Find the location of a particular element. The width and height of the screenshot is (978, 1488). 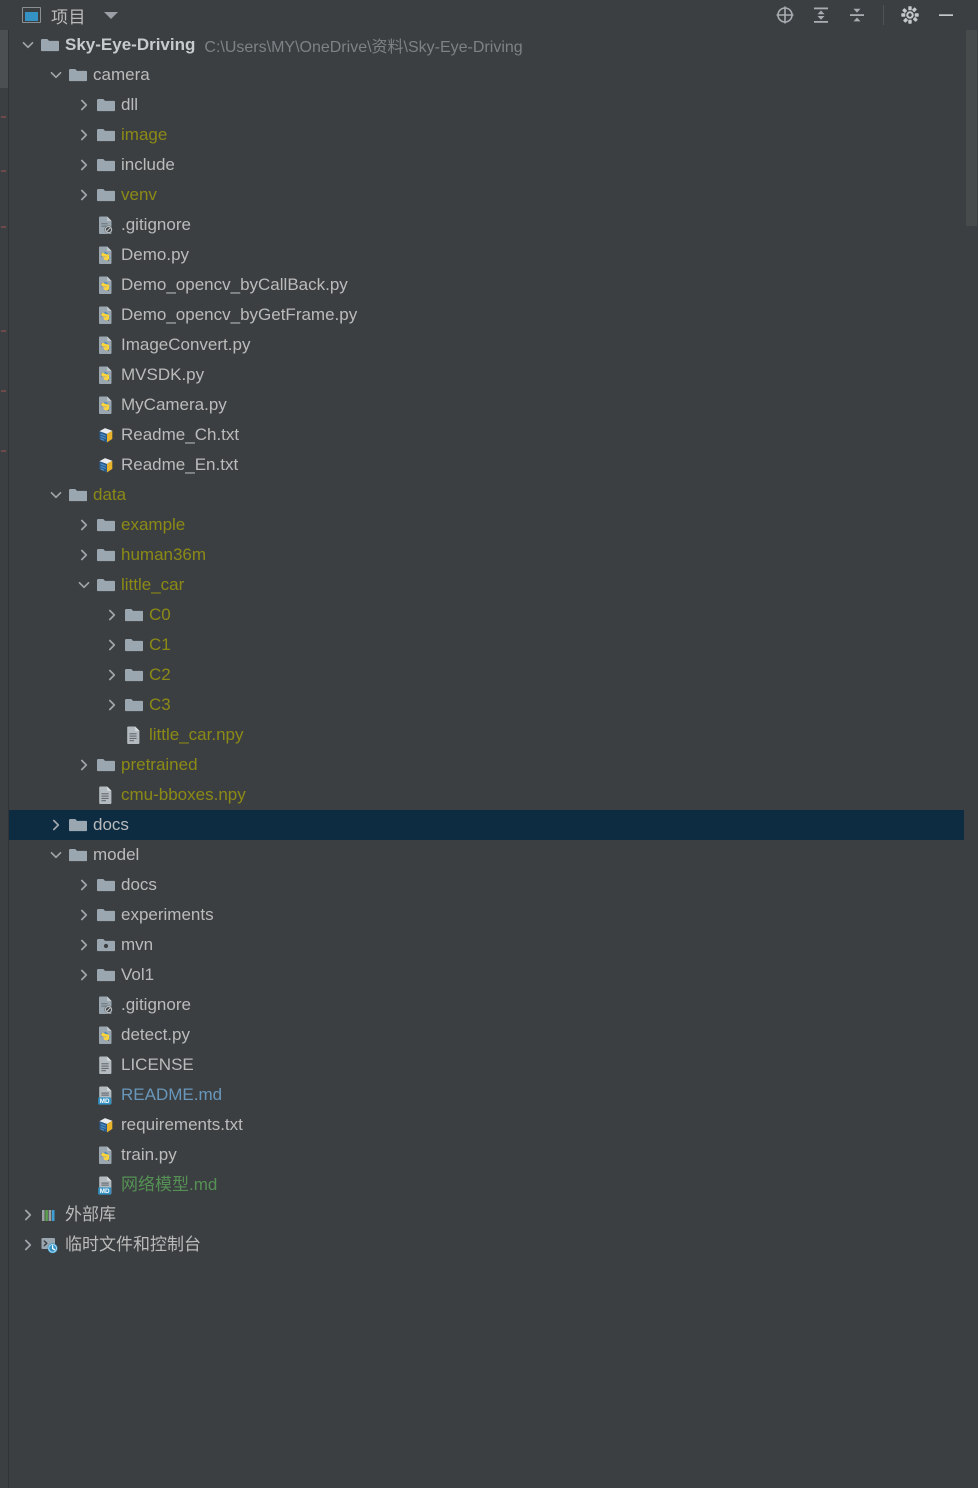

tree-row: dll is located at coordinates (486, 105).